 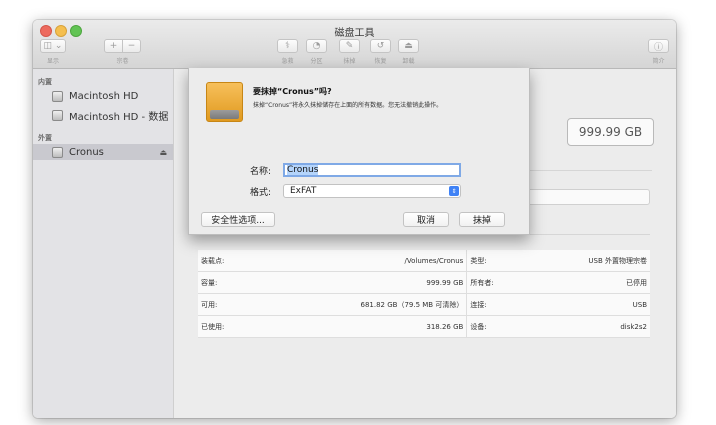 What do you see at coordinates (303, 170) in the screenshot?
I see `name-field-value: Cronus` at bounding box center [303, 170].